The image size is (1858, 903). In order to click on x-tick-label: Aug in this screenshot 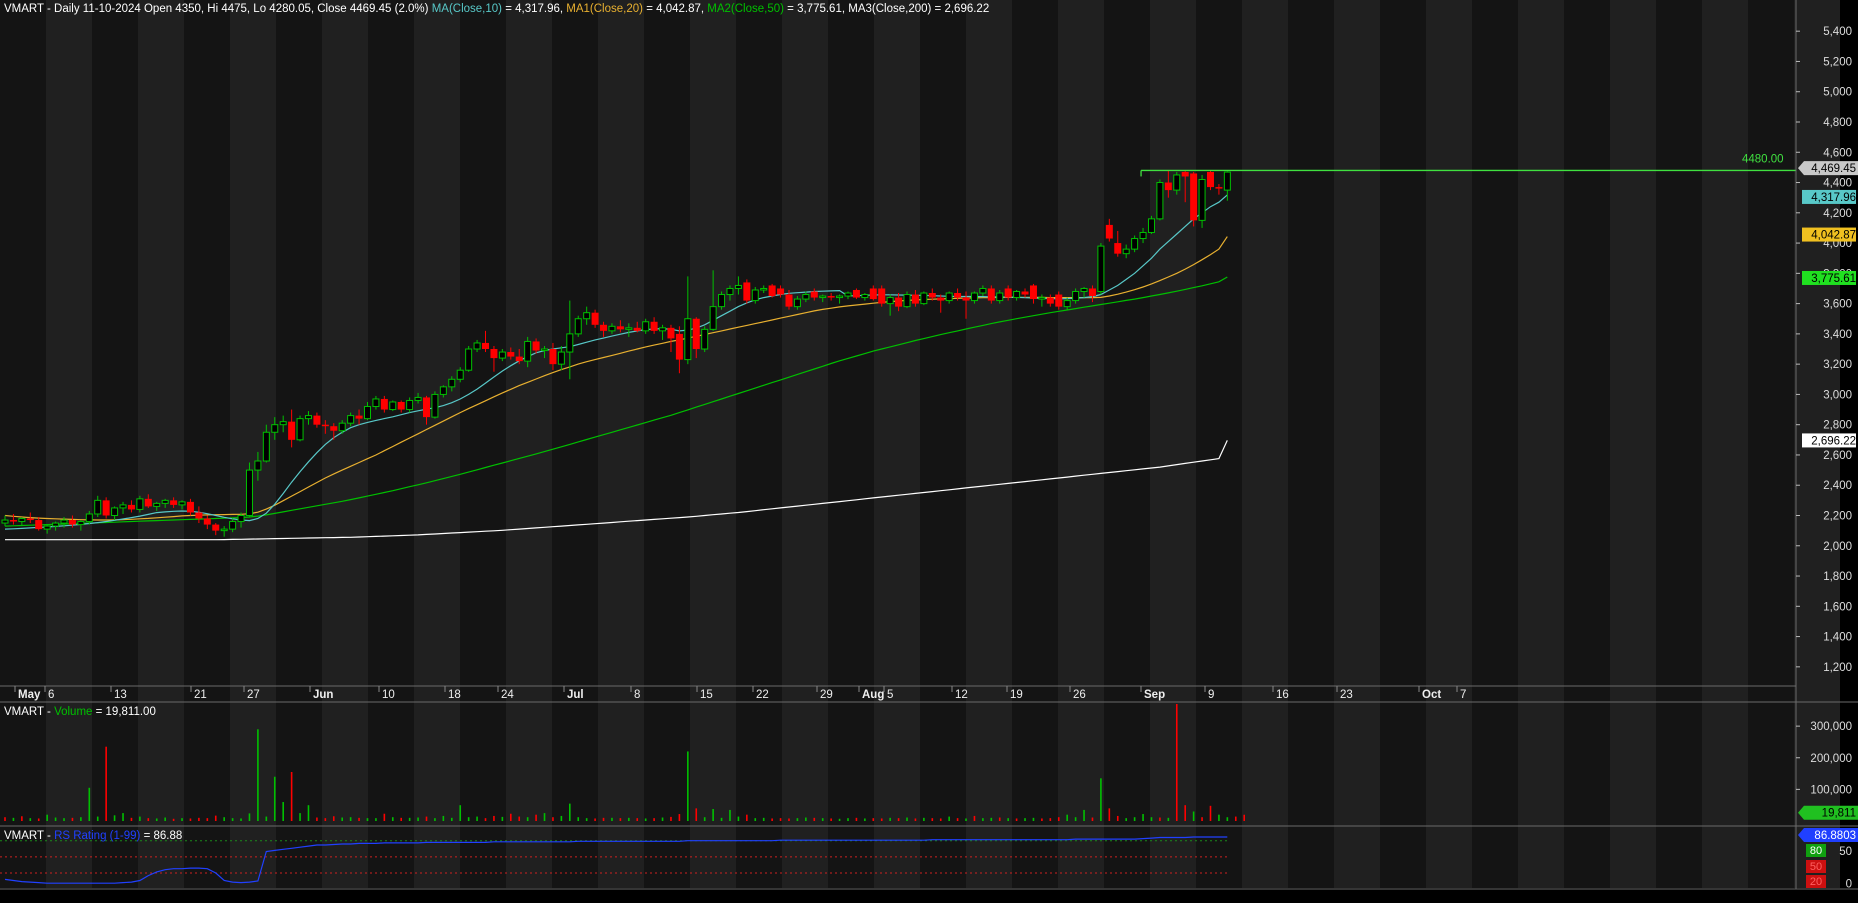, I will do `click(873, 695)`.